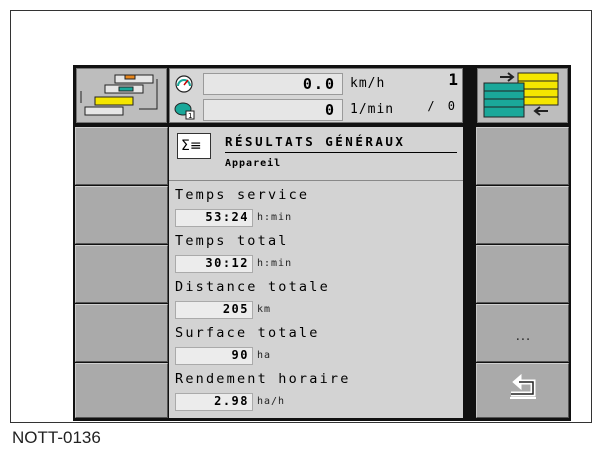 This screenshot has width=603, height=460. Describe the element at coordinates (253, 163) in the screenshot. I see `page-subtitle: Appareil` at that location.